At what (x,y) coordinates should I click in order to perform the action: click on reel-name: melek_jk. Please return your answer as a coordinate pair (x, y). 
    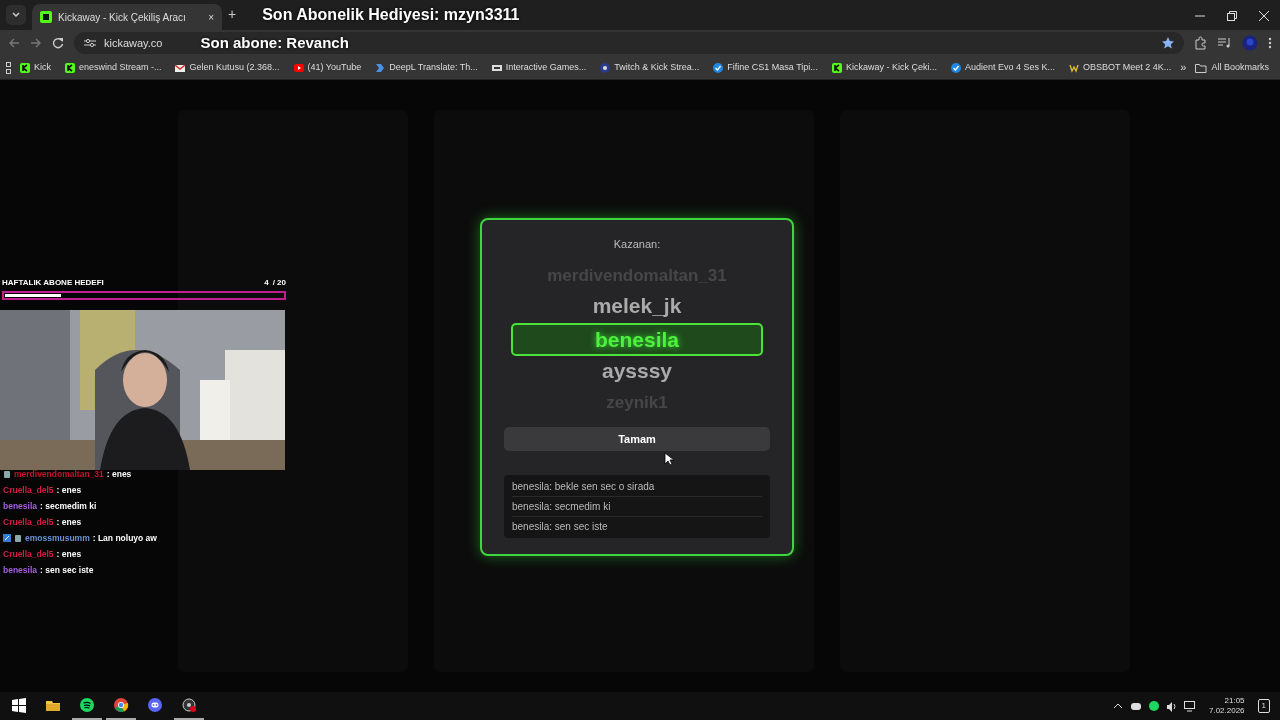
    Looking at the image, I should click on (637, 305).